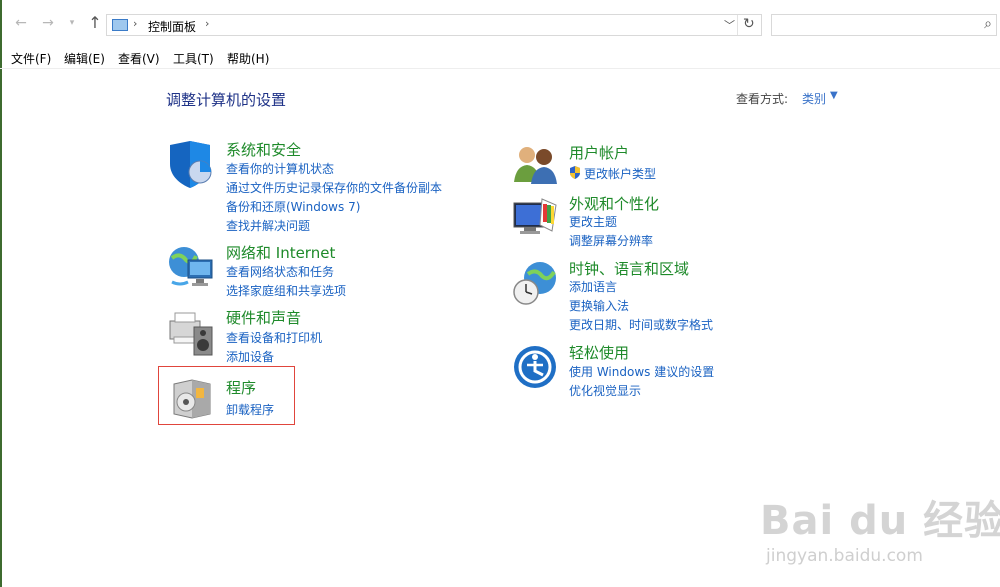 The height and width of the screenshot is (587, 1000). What do you see at coordinates (884, 25) in the screenshot?
I see `search-input: ⌕` at bounding box center [884, 25].